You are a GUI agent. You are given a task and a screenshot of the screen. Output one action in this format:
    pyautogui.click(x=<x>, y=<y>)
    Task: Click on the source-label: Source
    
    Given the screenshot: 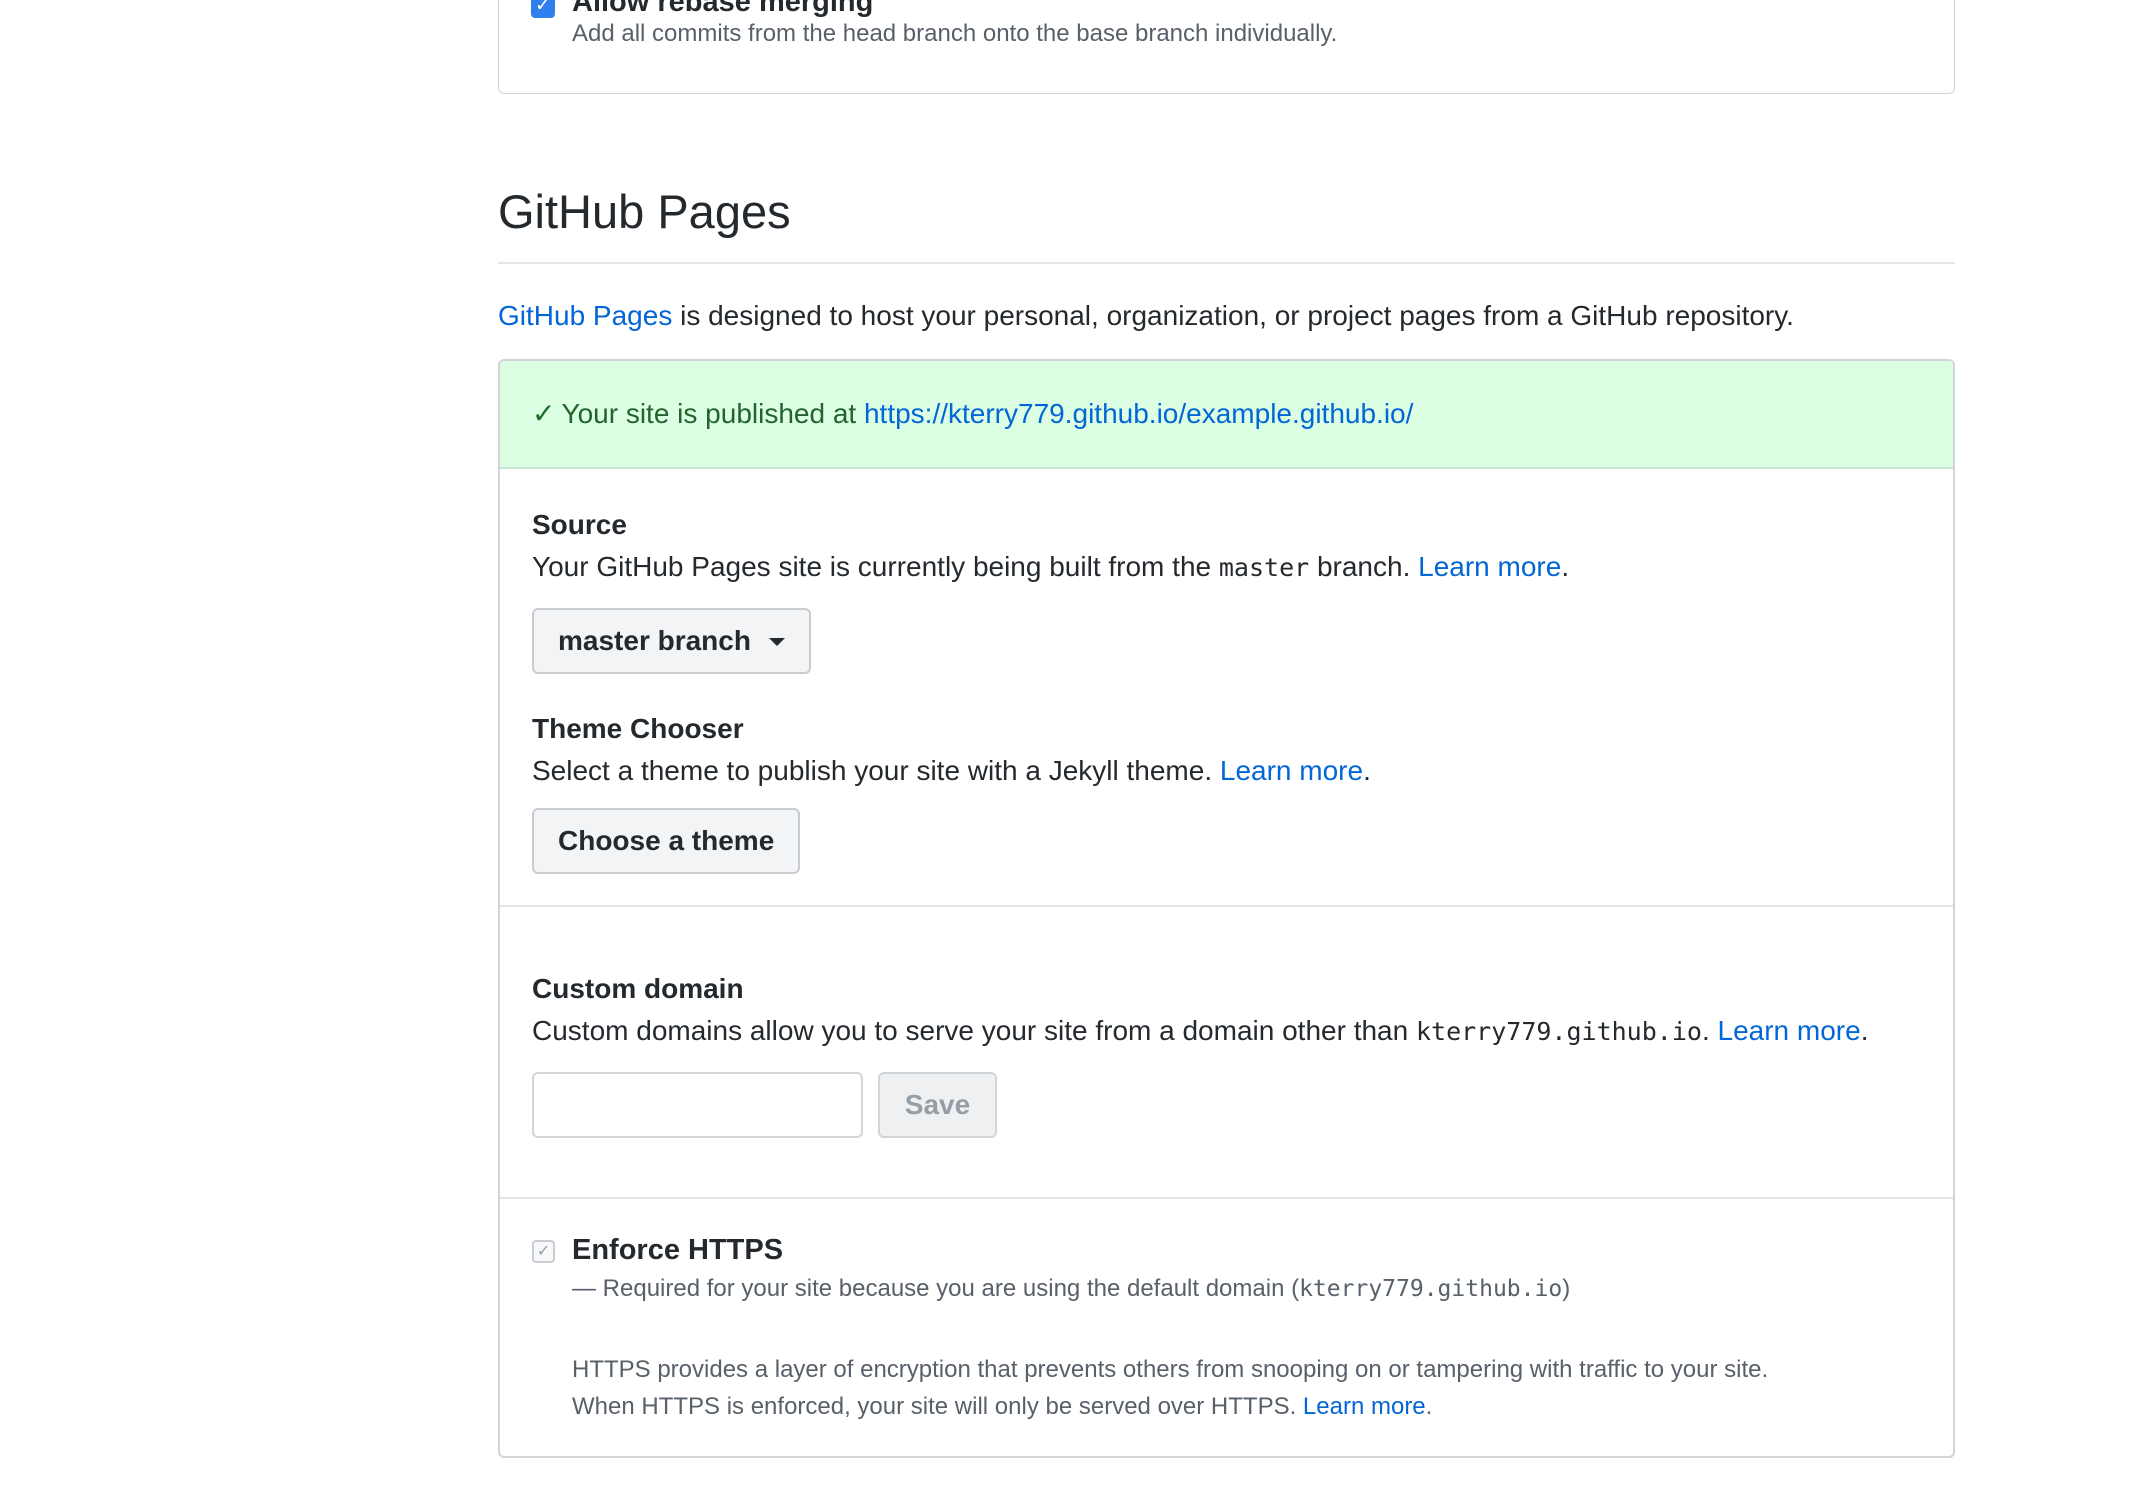 What is the action you would take?
    pyautogui.click(x=579, y=524)
    